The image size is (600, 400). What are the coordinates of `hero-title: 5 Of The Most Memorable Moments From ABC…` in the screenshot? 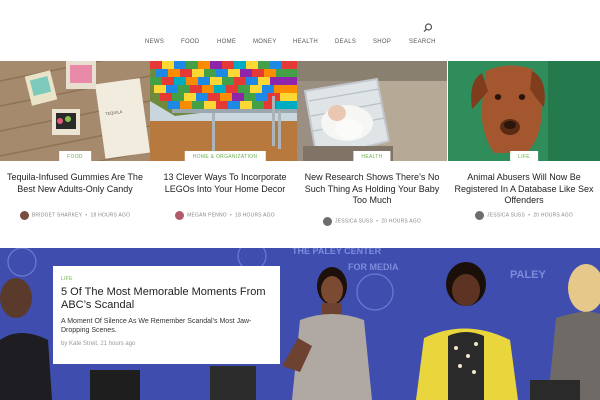 It's located at (166, 298).